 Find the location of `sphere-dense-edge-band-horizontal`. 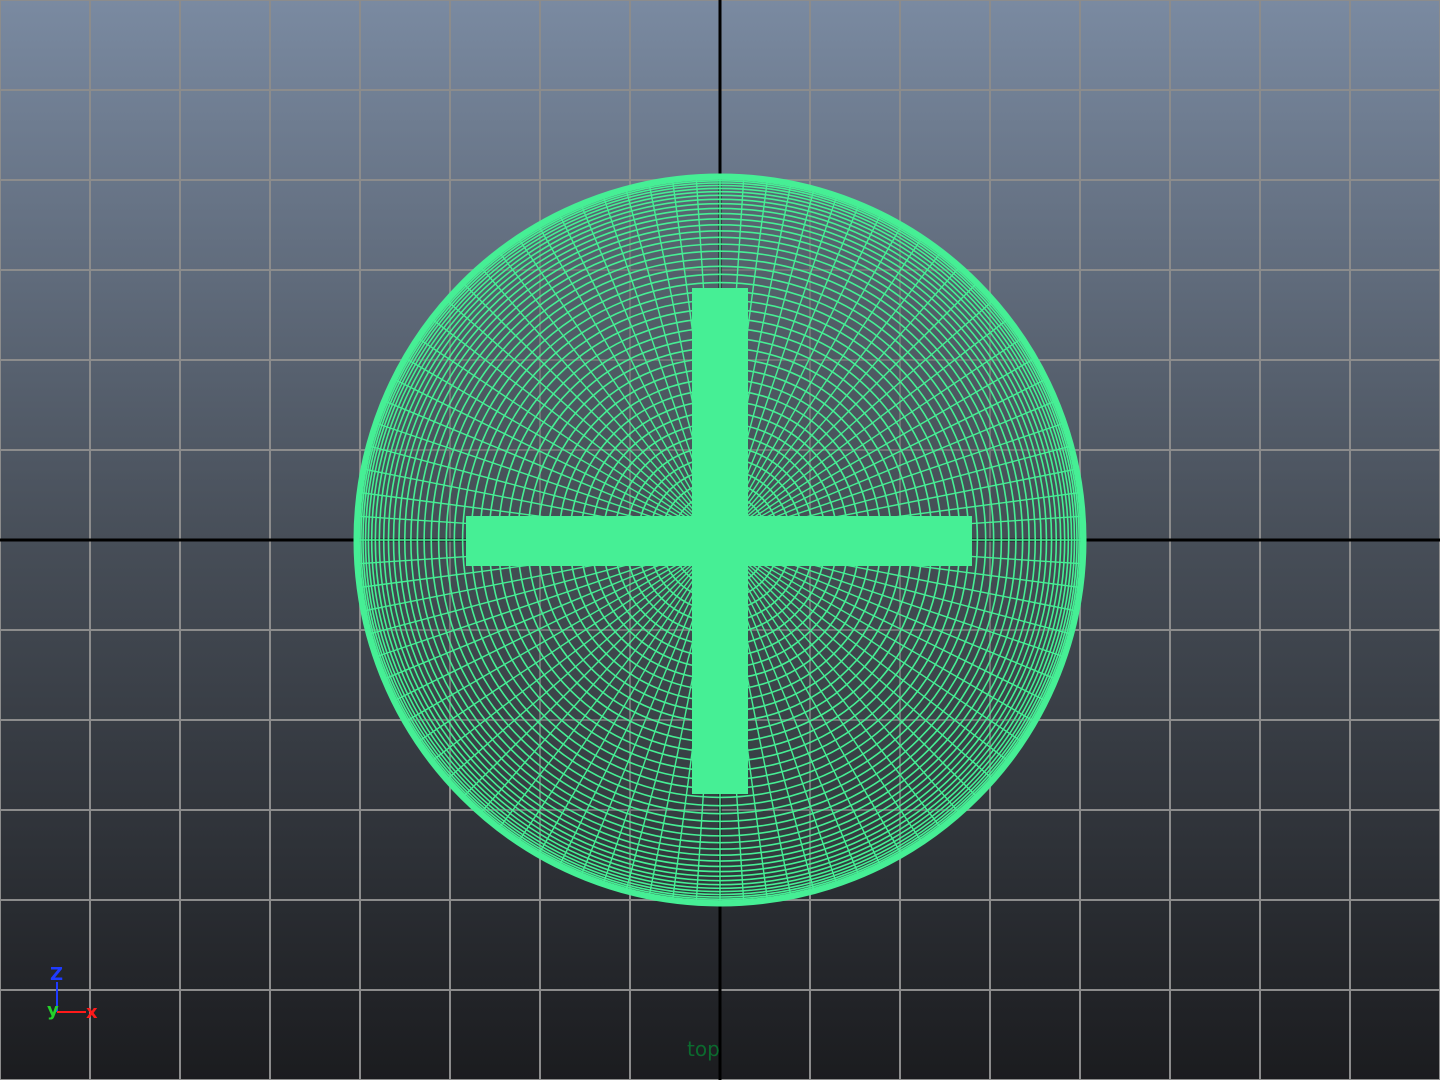

sphere-dense-edge-band-horizontal is located at coordinates (719, 541).